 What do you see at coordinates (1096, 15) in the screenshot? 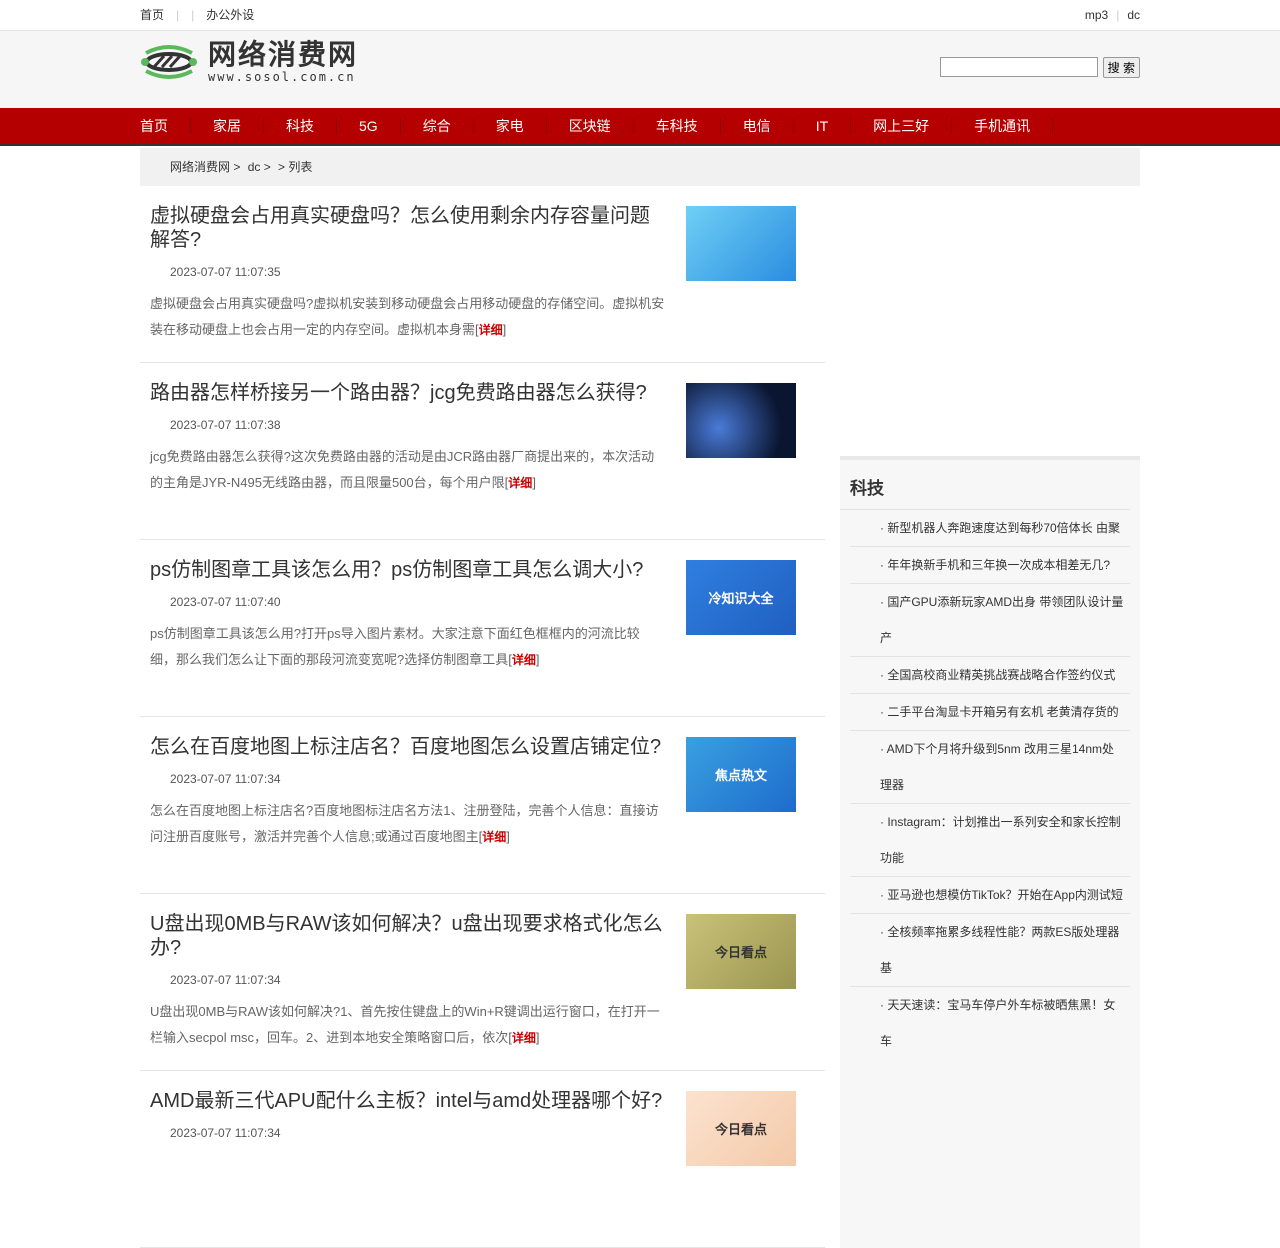
I see `top-link-mp3: mp3` at bounding box center [1096, 15].